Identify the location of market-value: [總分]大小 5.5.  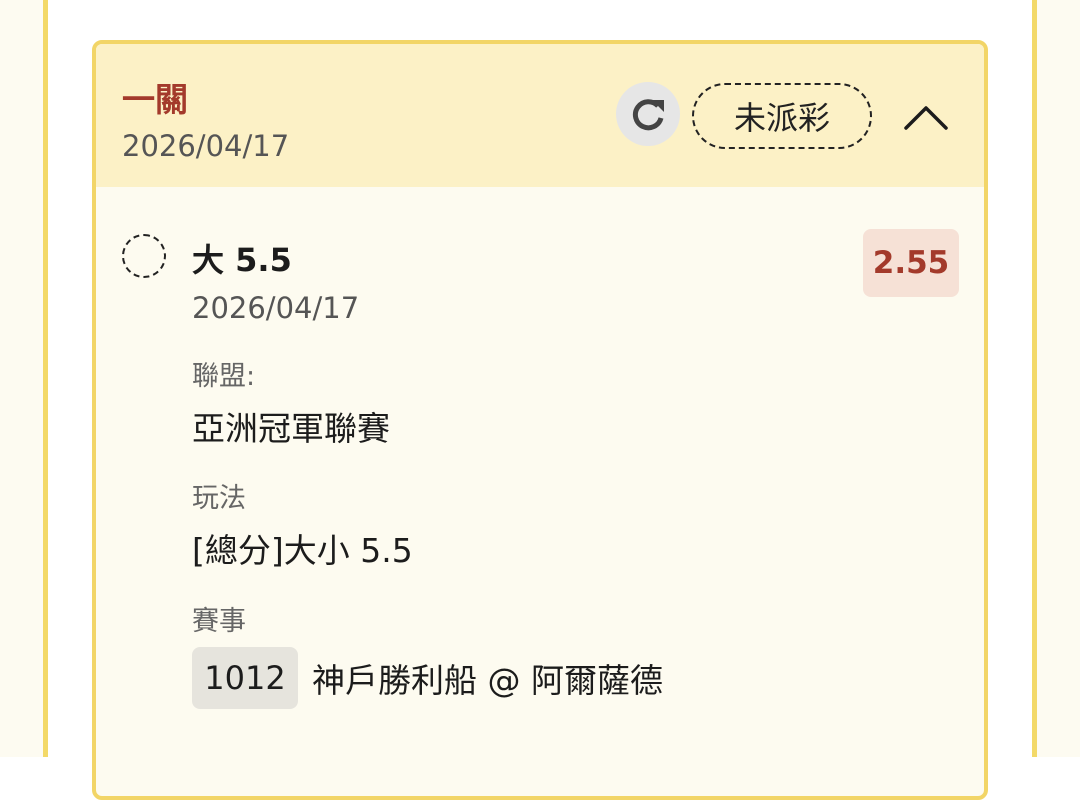
(302, 550).